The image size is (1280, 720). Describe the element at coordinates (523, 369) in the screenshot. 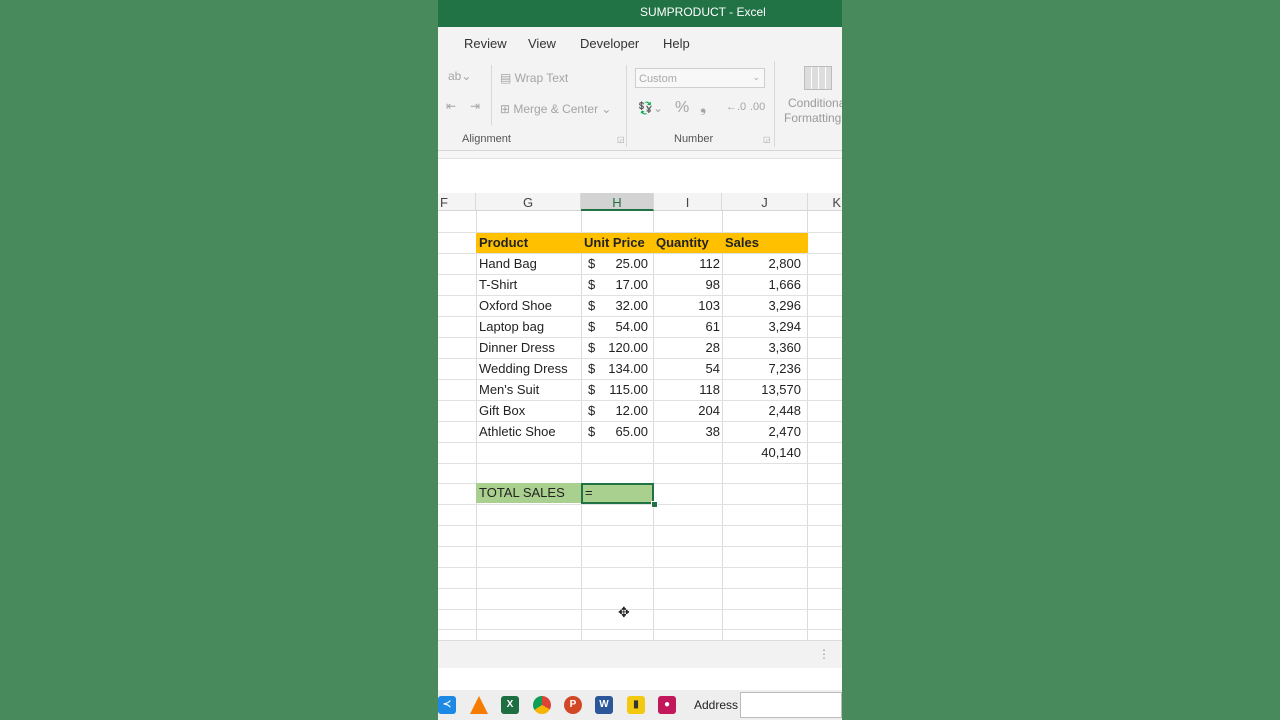

I see `cell-product: Wedding Dress` at that location.